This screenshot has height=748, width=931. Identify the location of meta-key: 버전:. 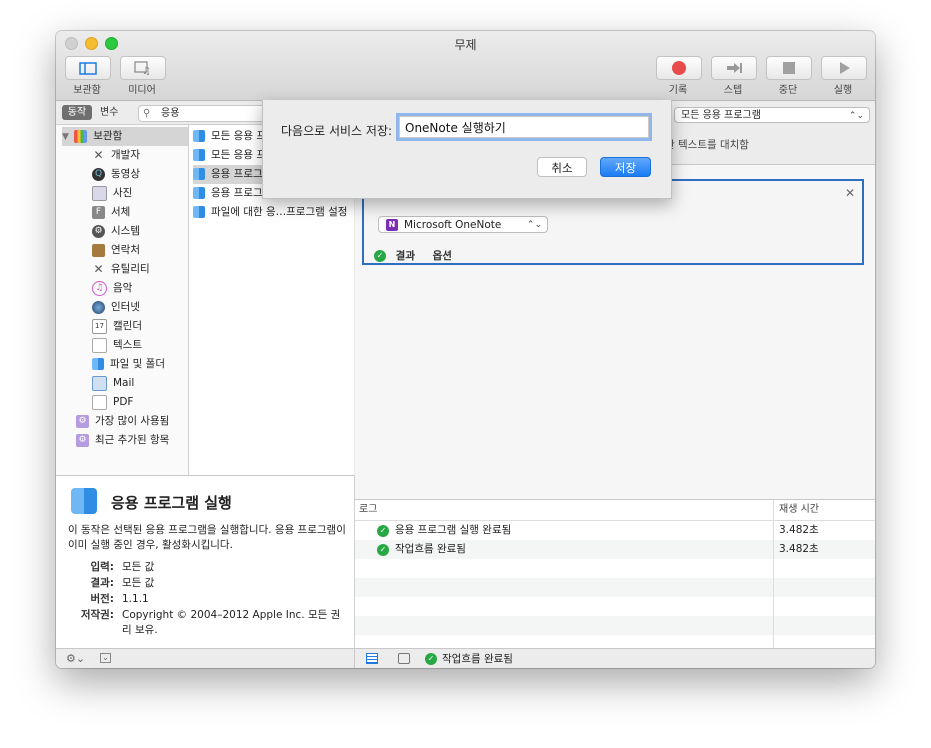
(102, 599).